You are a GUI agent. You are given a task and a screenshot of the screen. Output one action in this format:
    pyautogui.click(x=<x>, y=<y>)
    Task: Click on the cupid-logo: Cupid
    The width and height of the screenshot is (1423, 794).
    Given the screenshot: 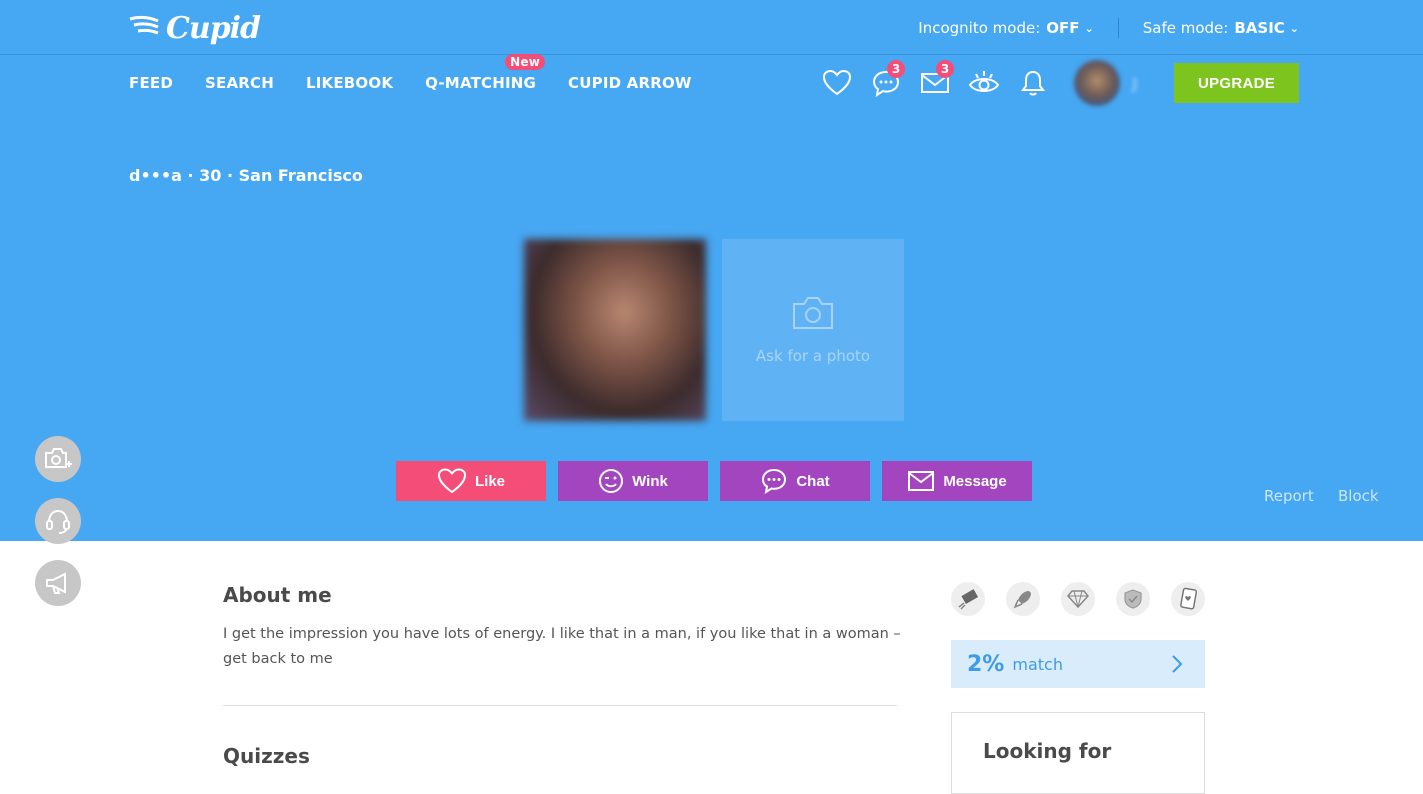 What is the action you would take?
    pyautogui.click(x=194, y=28)
    